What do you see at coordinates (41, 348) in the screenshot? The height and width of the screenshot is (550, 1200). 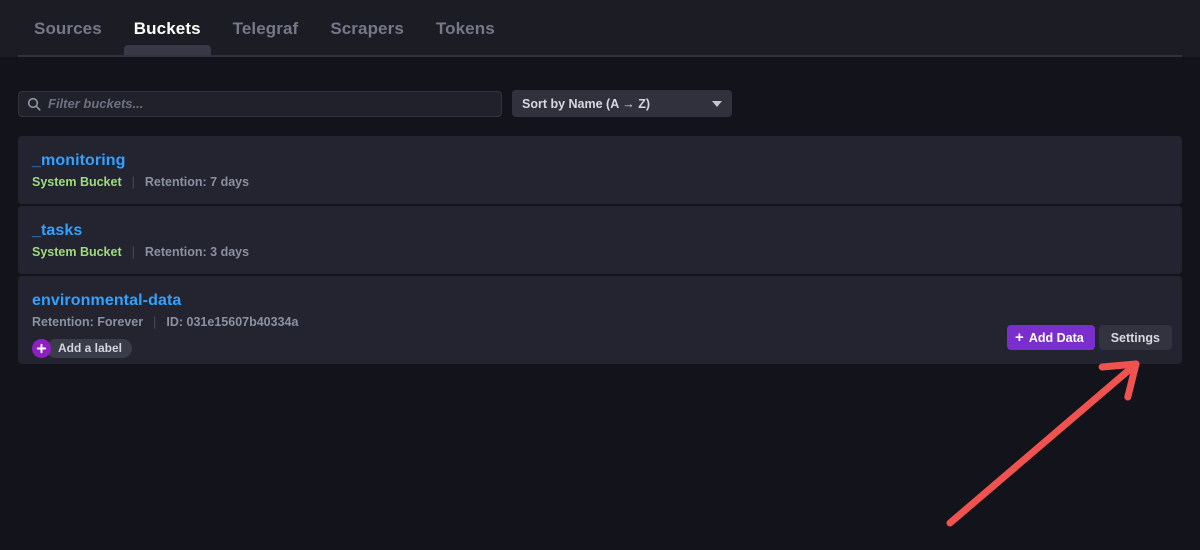 I see `plus-circle-icon` at bounding box center [41, 348].